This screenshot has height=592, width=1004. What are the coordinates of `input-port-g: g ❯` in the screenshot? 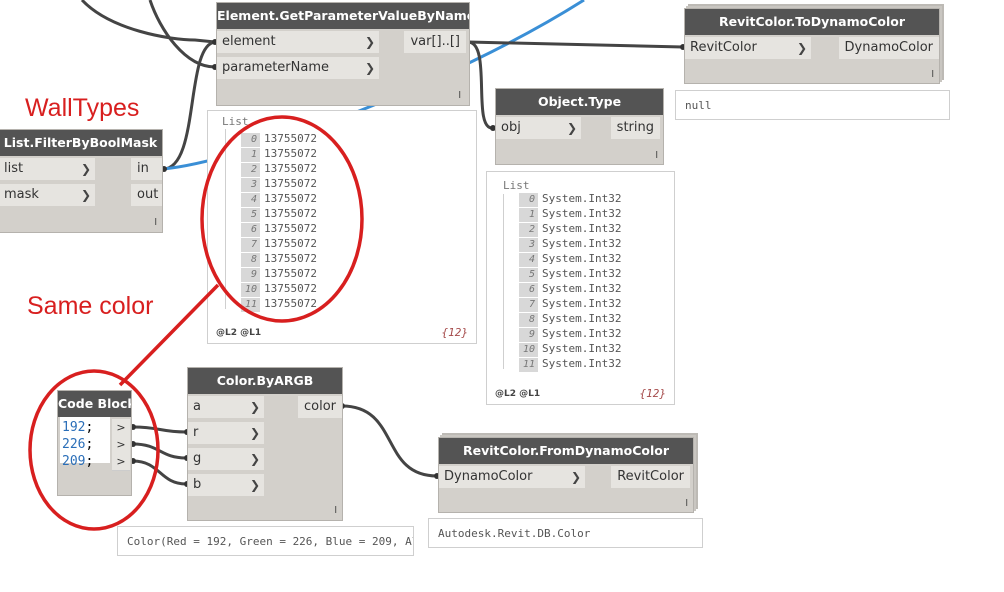 It's located at (226, 459).